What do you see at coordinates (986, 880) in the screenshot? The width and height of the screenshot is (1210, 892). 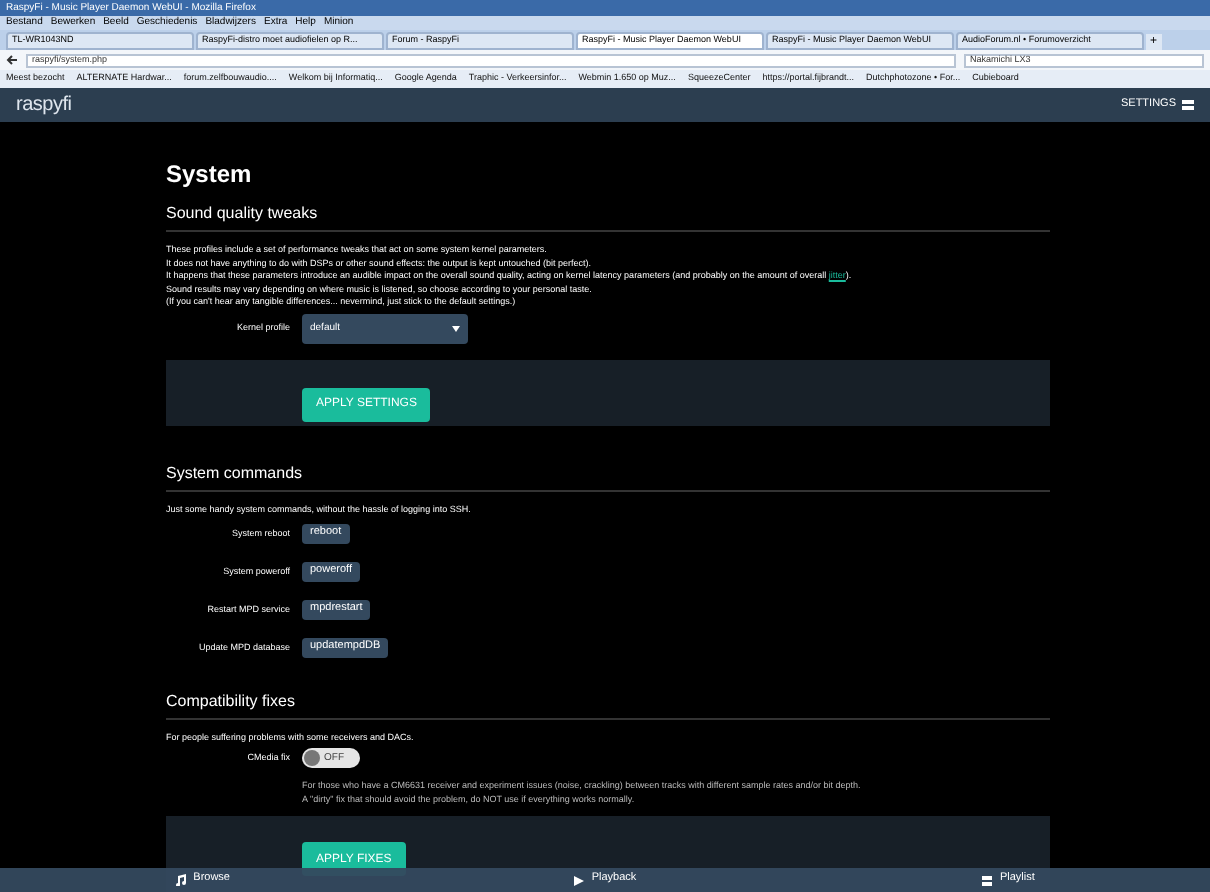 I see `list-icon` at bounding box center [986, 880].